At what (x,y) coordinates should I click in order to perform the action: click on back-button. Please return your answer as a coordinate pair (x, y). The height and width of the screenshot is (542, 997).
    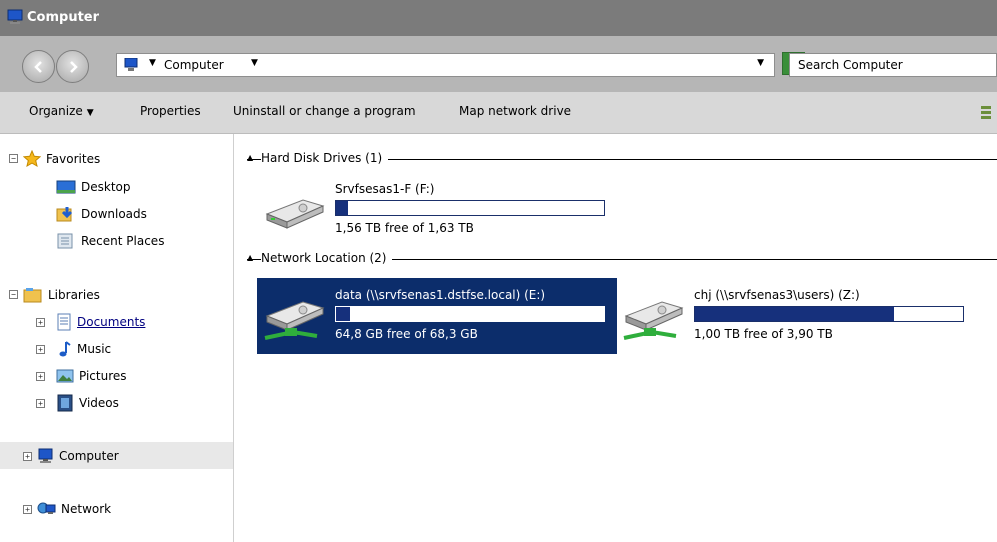
    Looking at the image, I should click on (38, 66).